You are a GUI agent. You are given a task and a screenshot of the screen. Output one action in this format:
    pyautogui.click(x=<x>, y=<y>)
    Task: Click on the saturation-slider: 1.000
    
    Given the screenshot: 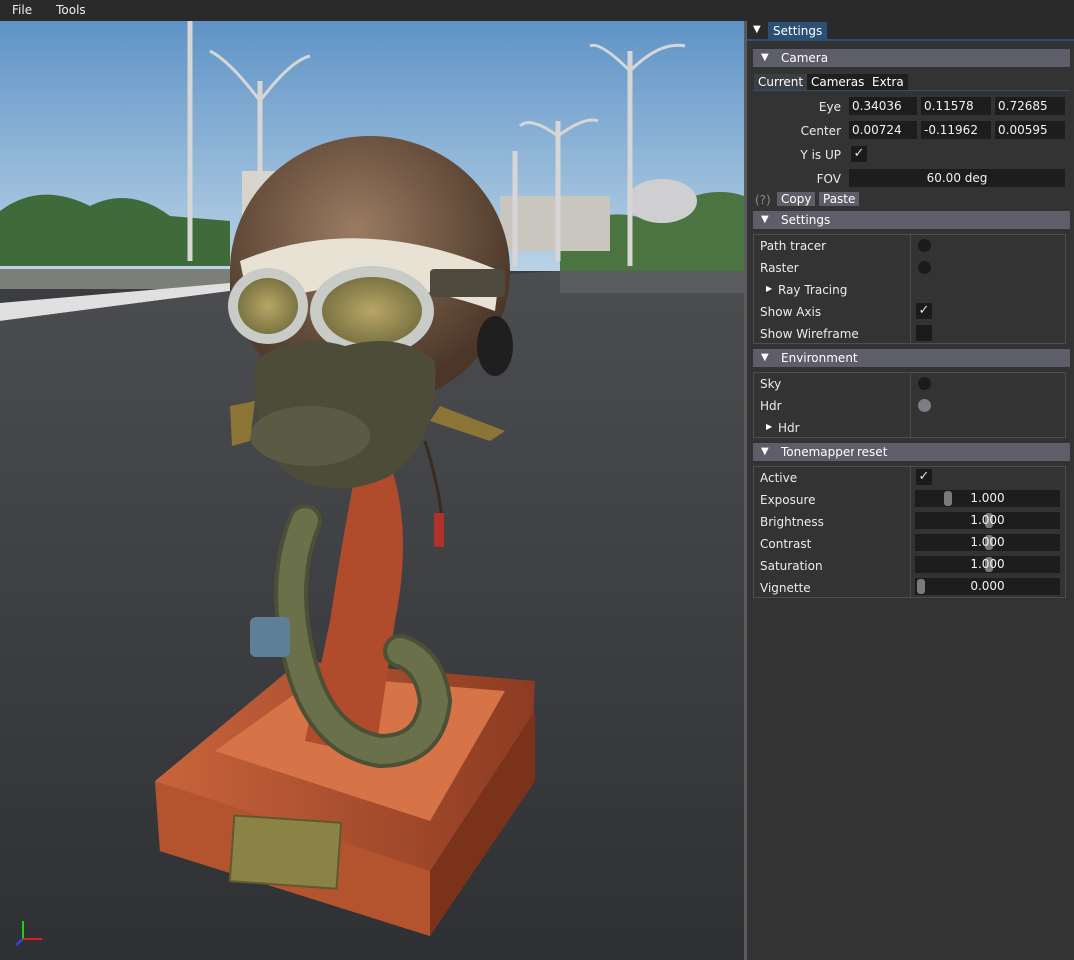 What is the action you would take?
    pyautogui.click(x=987, y=564)
    